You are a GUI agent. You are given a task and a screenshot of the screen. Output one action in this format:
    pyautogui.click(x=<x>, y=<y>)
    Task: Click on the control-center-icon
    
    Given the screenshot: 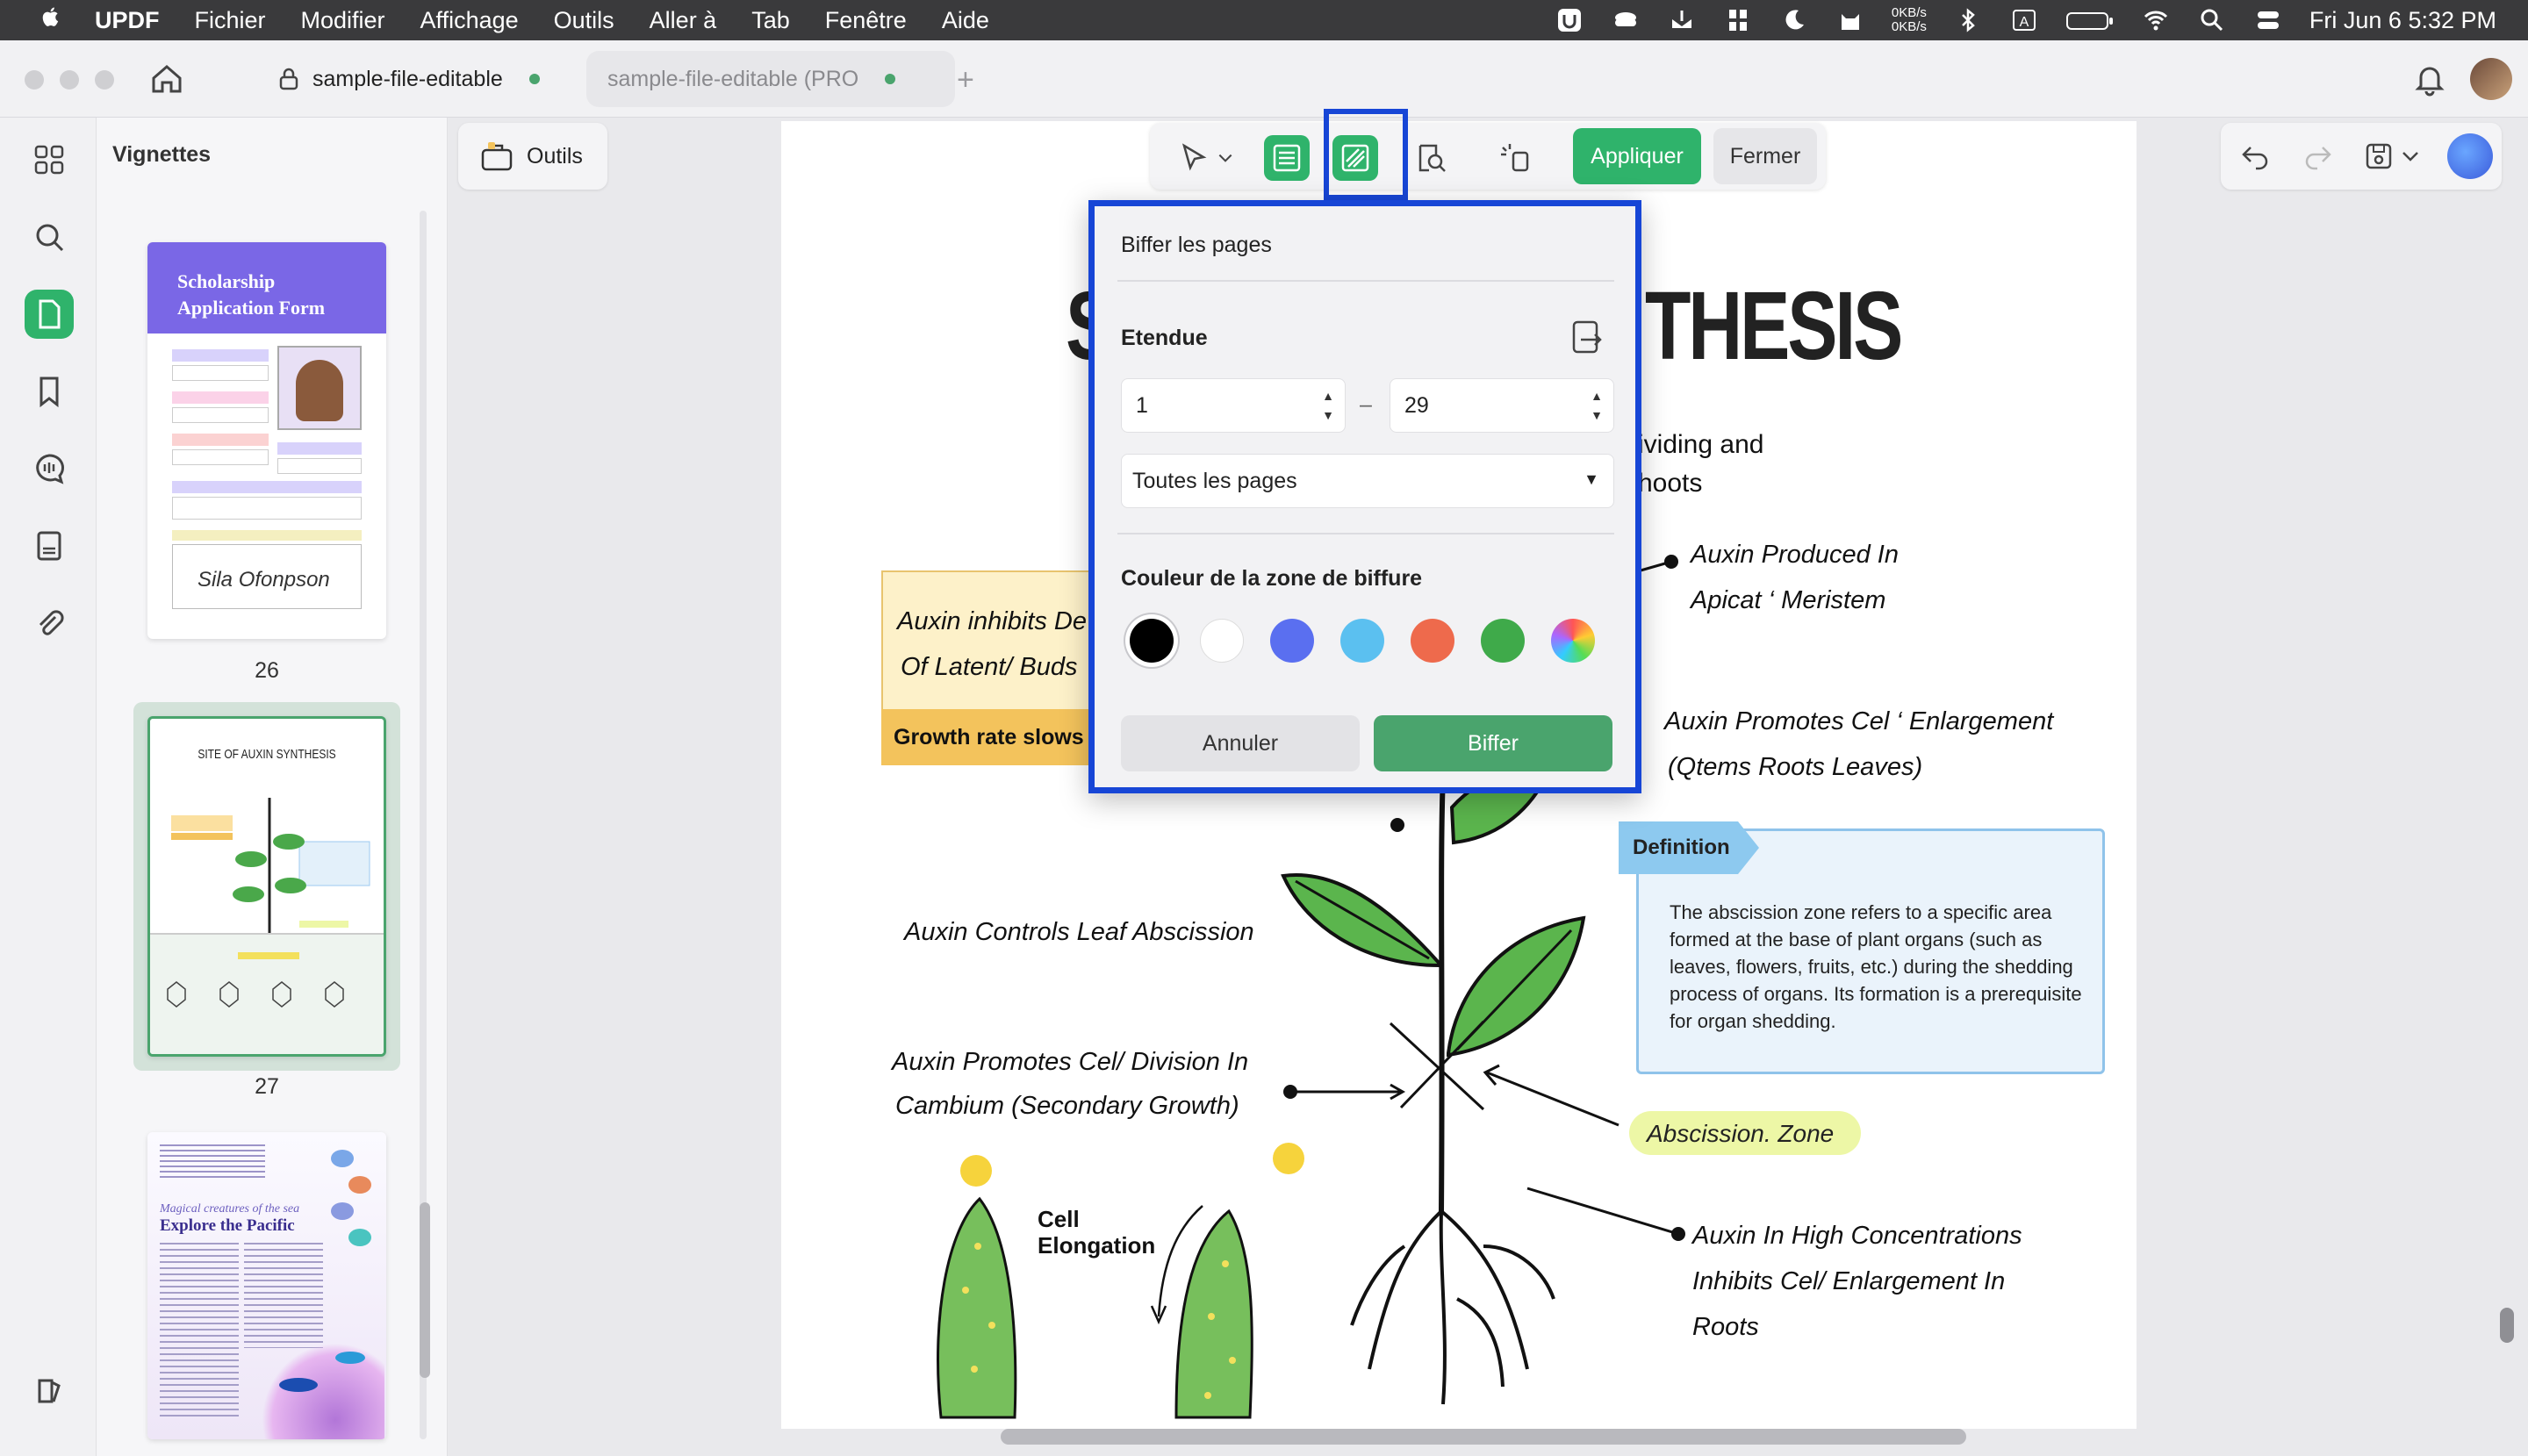 What is the action you would take?
    pyautogui.click(x=2268, y=20)
    